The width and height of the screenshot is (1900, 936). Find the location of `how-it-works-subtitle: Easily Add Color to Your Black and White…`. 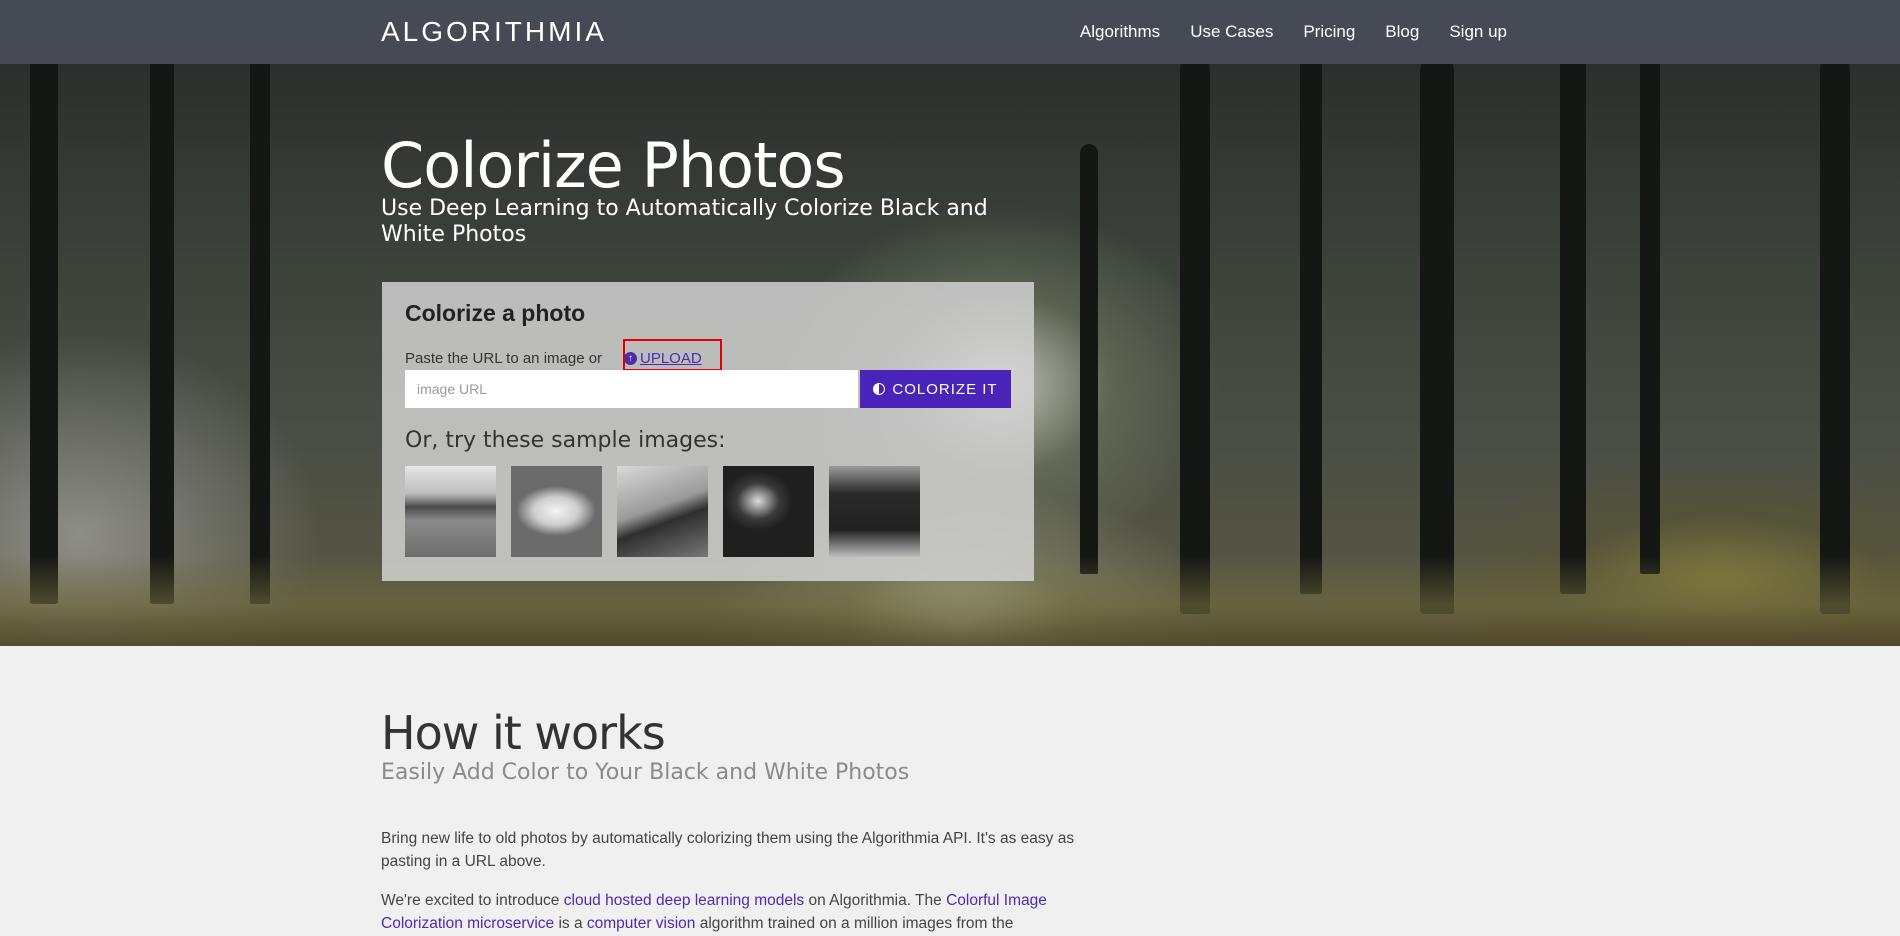

how-it-works-subtitle: Easily Add Color to Your Black and White… is located at coordinates (645, 772).